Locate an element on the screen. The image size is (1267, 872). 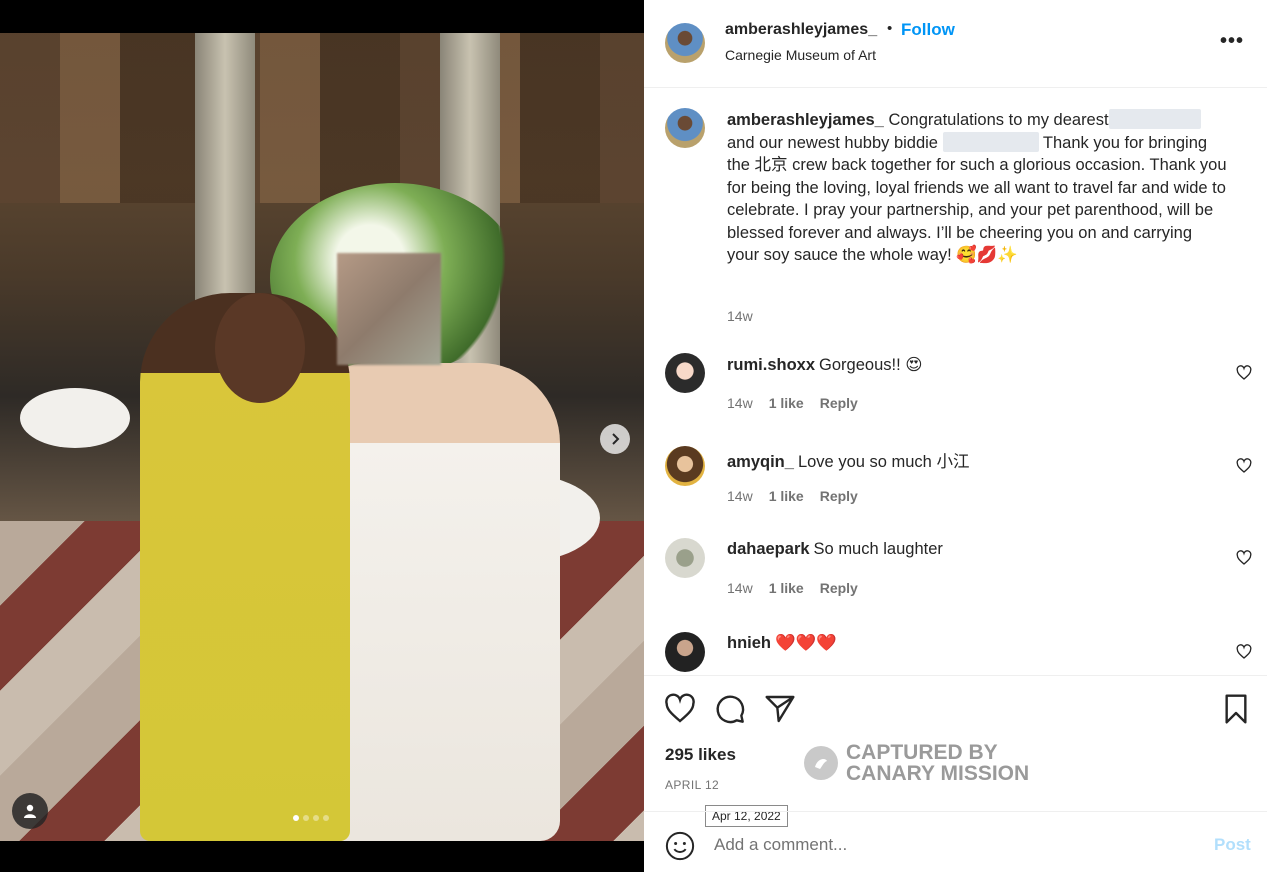
commenter-username: dahaepark is located at coordinates (768, 549).